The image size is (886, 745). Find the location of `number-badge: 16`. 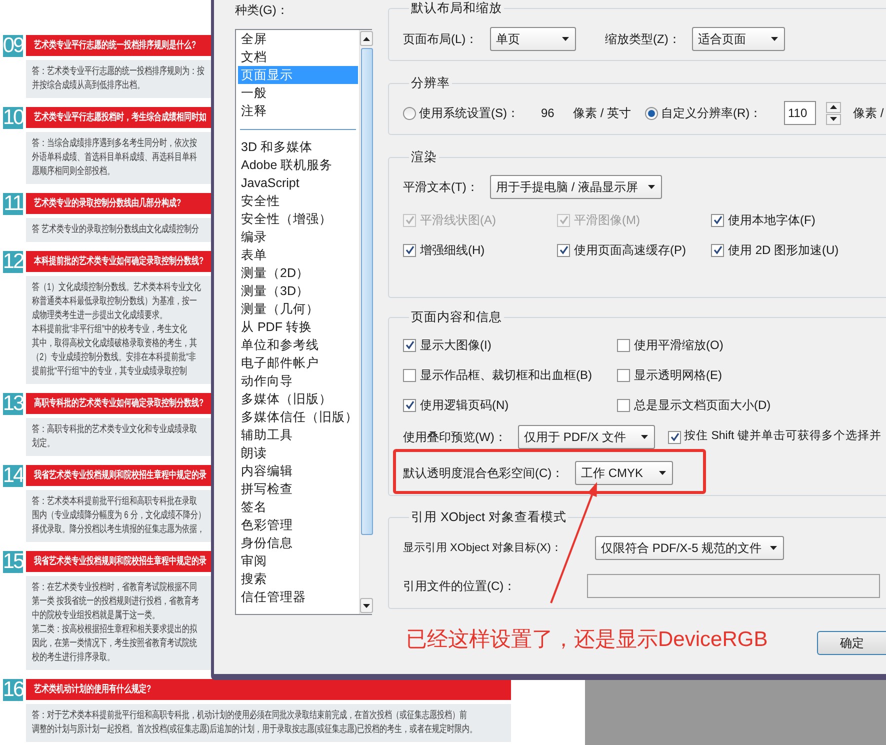

number-badge: 16 is located at coordinates (13, 690).